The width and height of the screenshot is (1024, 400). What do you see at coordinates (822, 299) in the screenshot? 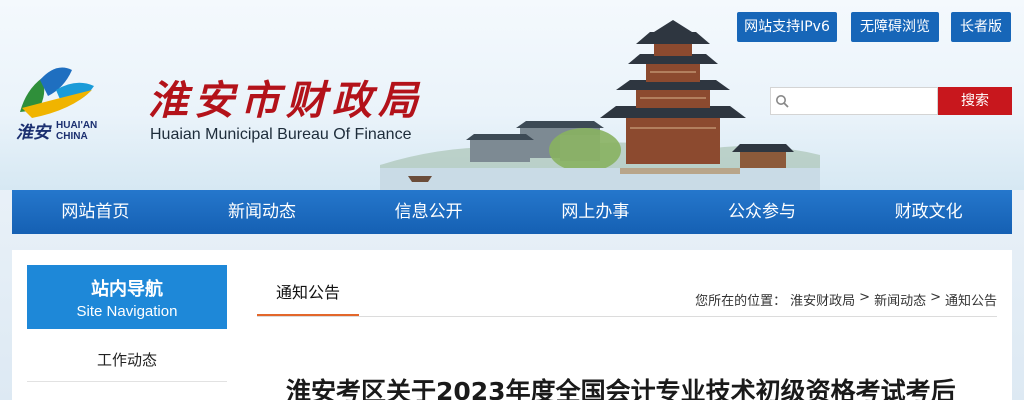
I see `breadcrumb-link-bureau: 淮安财政局` at bounding box center [822, 299].